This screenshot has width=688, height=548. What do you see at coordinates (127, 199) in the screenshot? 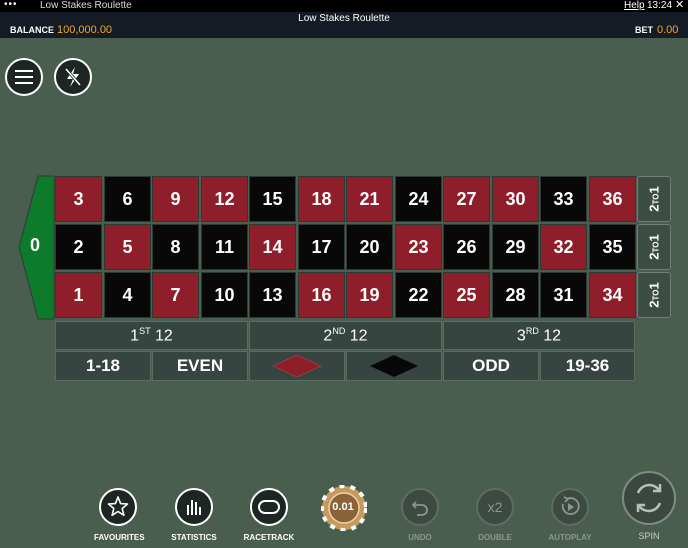
I see `number-cell: 6` at bounding box center [127, 199].